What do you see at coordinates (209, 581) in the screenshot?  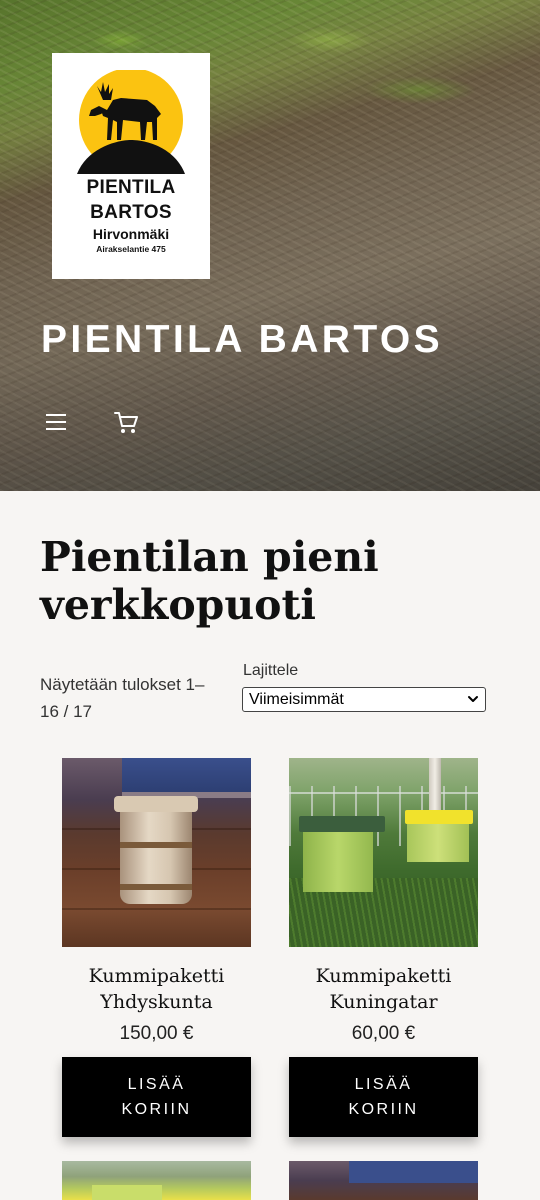 I see `page-title: Pientilan pieni verkkopuoti` at bounding box center [209, 581].